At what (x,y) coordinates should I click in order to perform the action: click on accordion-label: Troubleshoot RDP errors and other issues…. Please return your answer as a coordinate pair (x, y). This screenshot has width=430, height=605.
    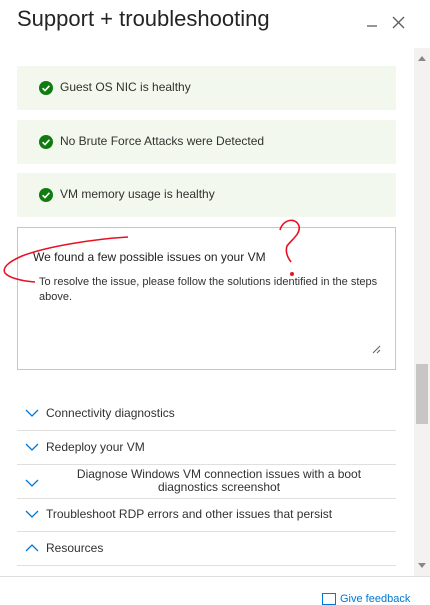
    Looking at the image, I should click on (189, 514).